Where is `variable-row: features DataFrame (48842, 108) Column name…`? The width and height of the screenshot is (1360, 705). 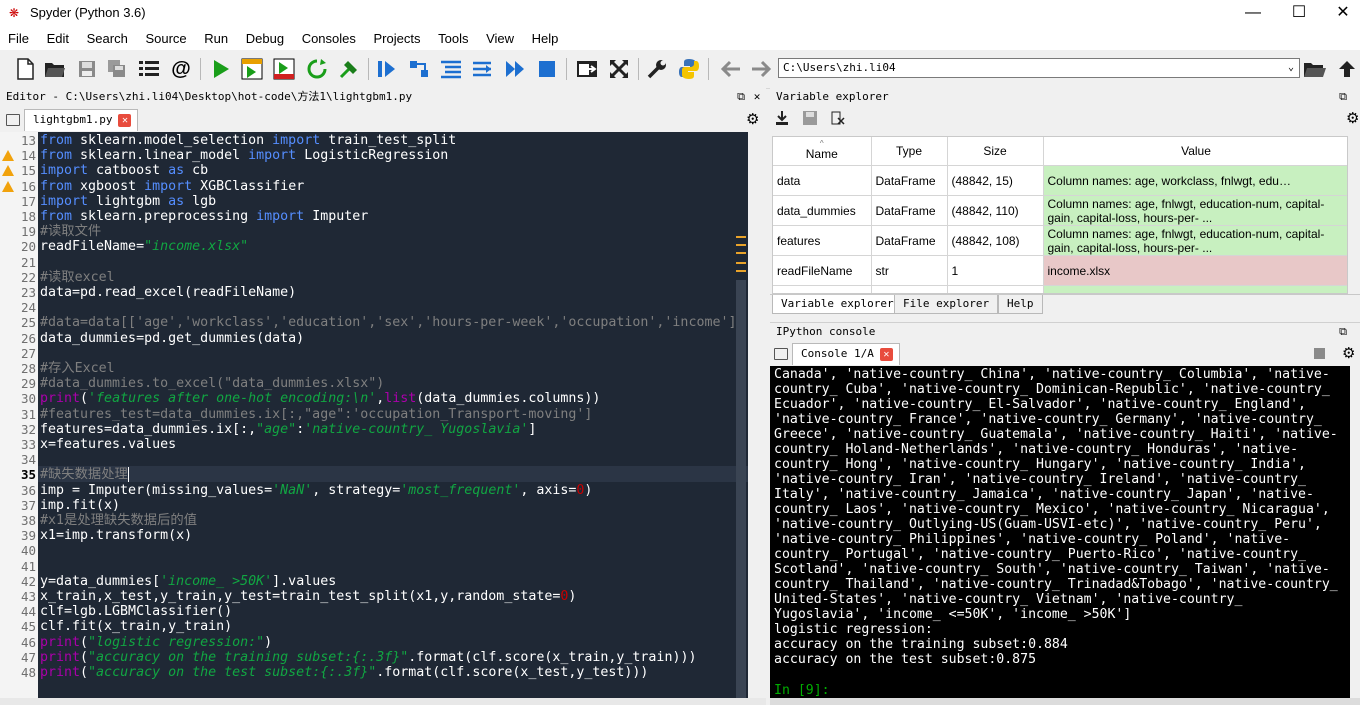 variable-row: features DataFrame (48842, 108) Column name… is located at coordinates (1060, 240).